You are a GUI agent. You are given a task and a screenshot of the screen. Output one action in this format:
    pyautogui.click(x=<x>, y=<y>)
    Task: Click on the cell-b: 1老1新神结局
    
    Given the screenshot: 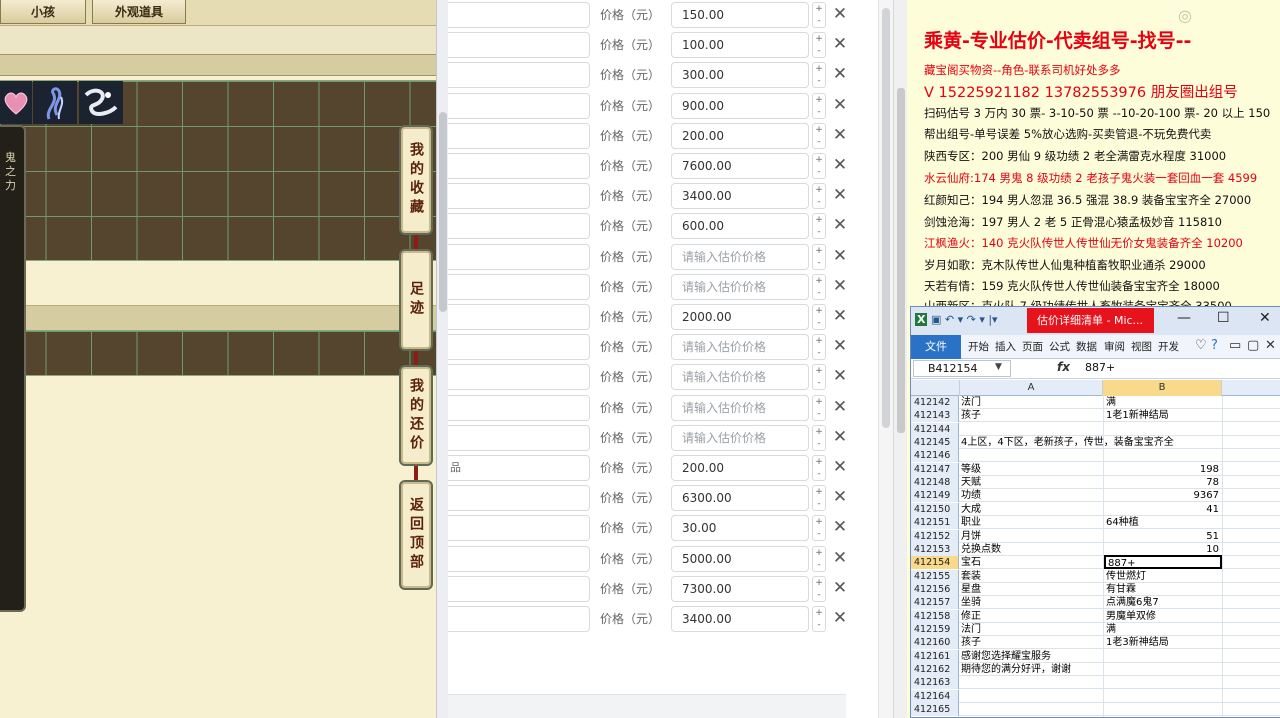 What is the action you would take?
    pyautogui.click(x=1163, y=415)
    